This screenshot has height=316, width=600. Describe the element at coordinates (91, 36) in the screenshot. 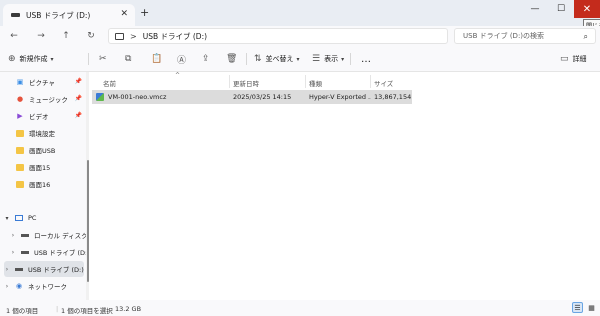

I see `refresh-icon: ↻` at that location.